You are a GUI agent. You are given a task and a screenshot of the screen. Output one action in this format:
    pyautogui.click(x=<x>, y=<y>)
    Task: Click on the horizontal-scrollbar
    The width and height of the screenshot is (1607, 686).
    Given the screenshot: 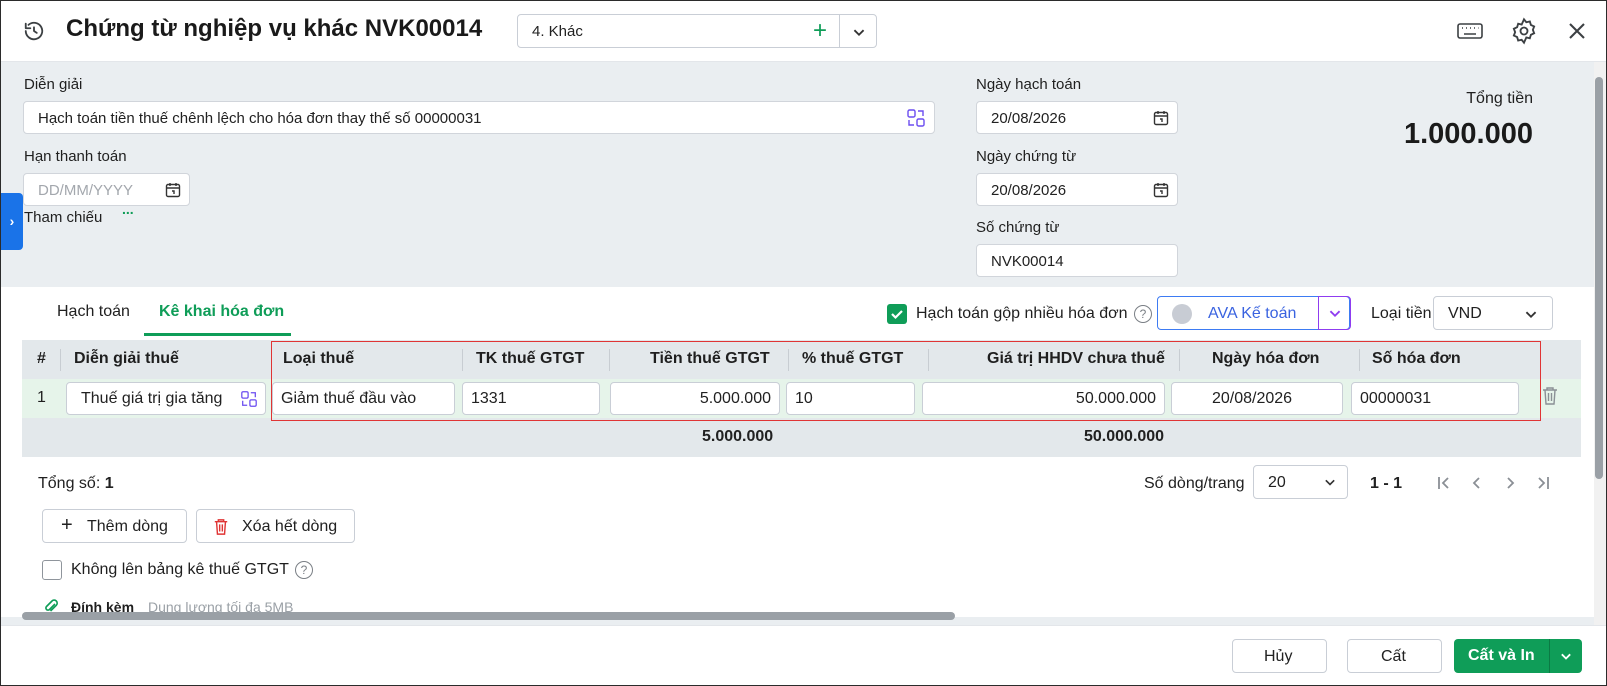 What is the action you would take?
    pyautogui.click(x=488, y=616)
    